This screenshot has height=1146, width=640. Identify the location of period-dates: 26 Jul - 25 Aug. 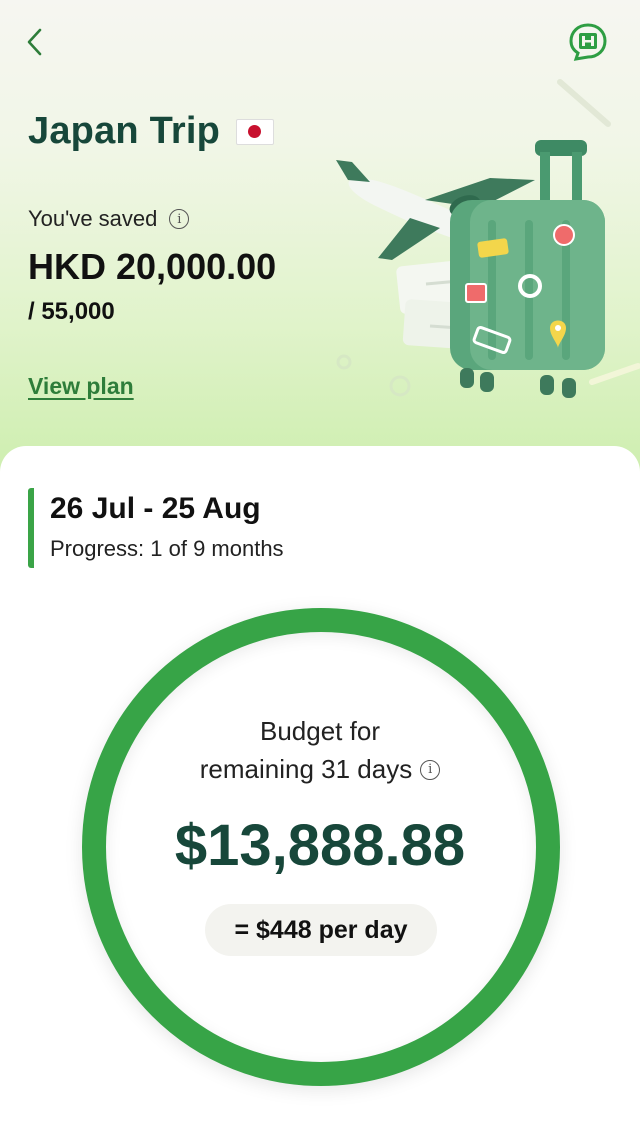
(155, 508).